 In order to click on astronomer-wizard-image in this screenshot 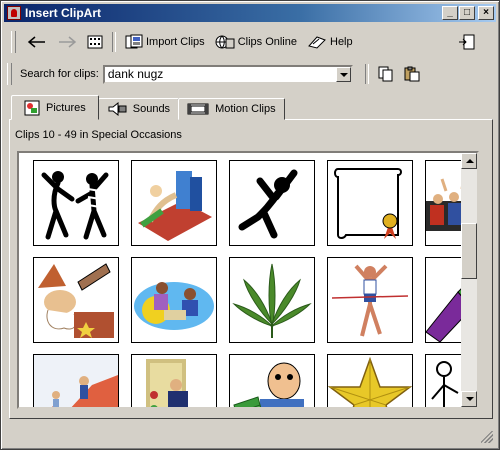, I will do `click(76, 300)`.